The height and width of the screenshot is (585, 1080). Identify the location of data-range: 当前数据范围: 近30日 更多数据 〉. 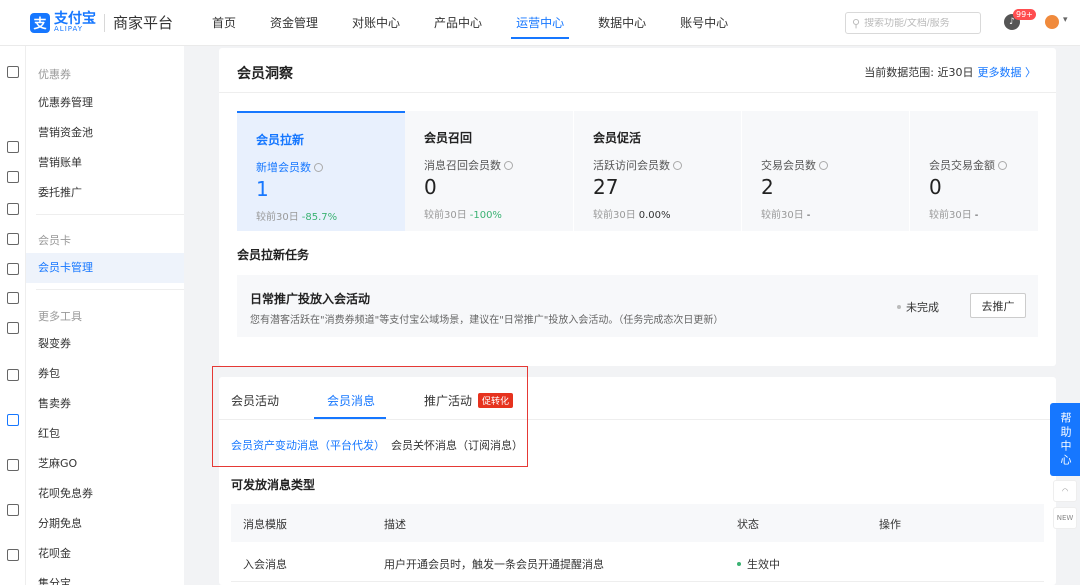
(950, 72).